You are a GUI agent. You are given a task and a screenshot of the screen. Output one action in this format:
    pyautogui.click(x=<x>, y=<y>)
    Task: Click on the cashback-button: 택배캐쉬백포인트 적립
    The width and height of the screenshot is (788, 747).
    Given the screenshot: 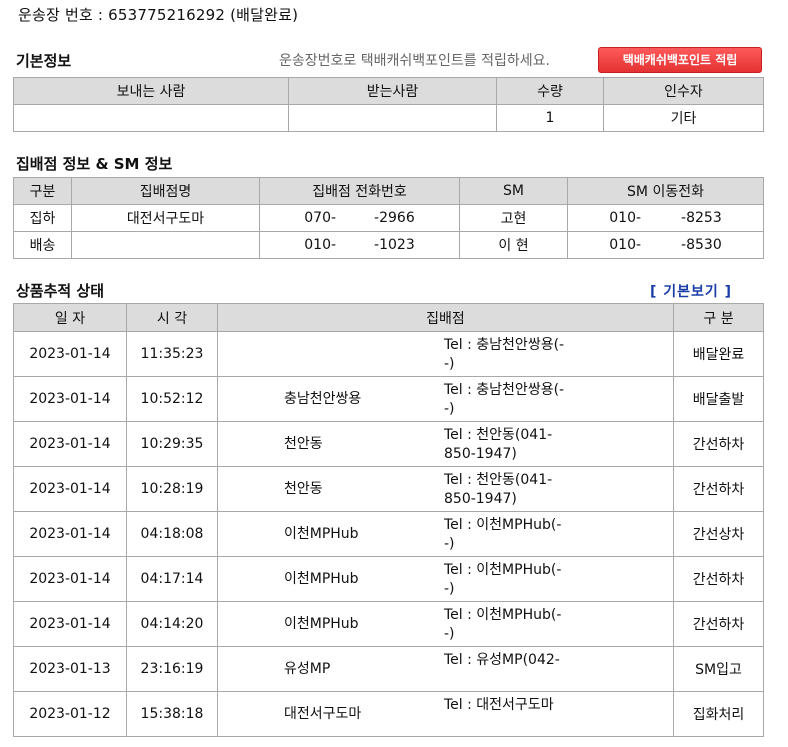 What is the action you would take?
    pyautogui.click(x=680, y=60)
    